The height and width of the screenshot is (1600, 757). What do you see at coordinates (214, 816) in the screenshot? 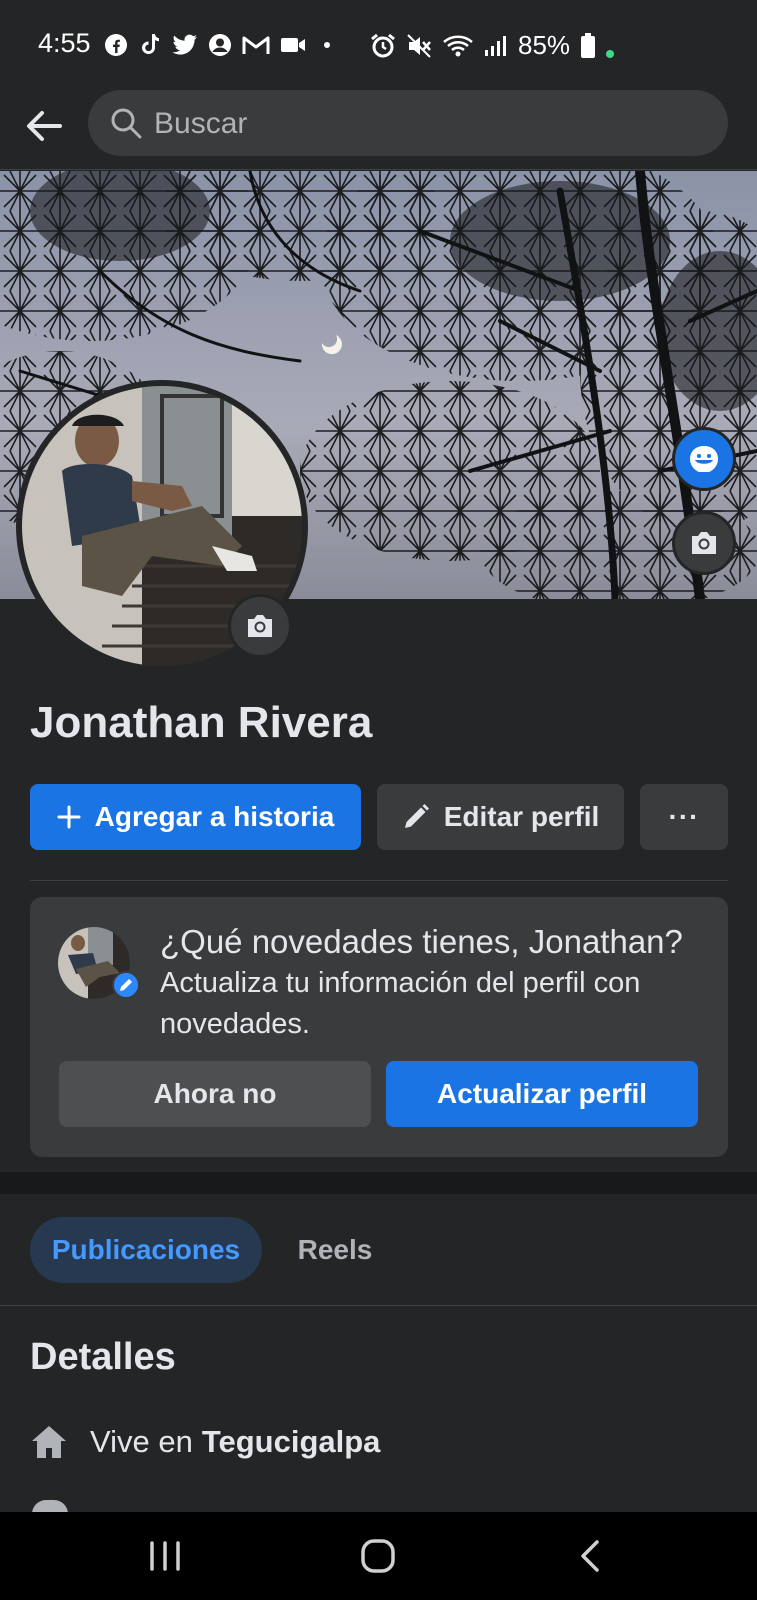
I see `add-story-label: Agregar a historia` at bounding box center [214, 816].